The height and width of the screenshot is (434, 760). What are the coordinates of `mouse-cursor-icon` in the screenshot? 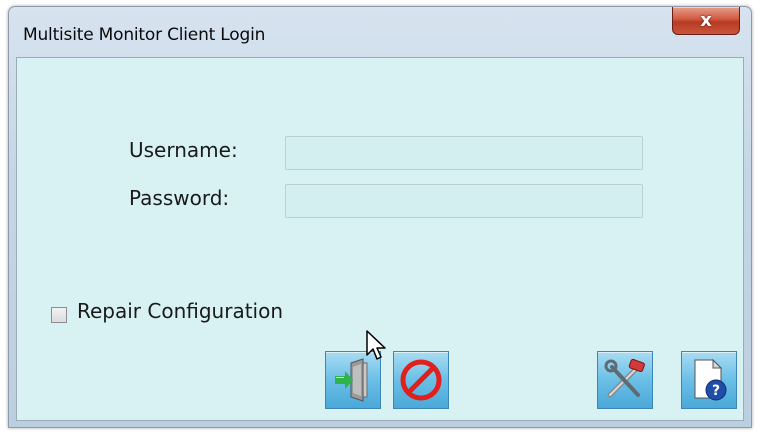 It's located at (376, 345).